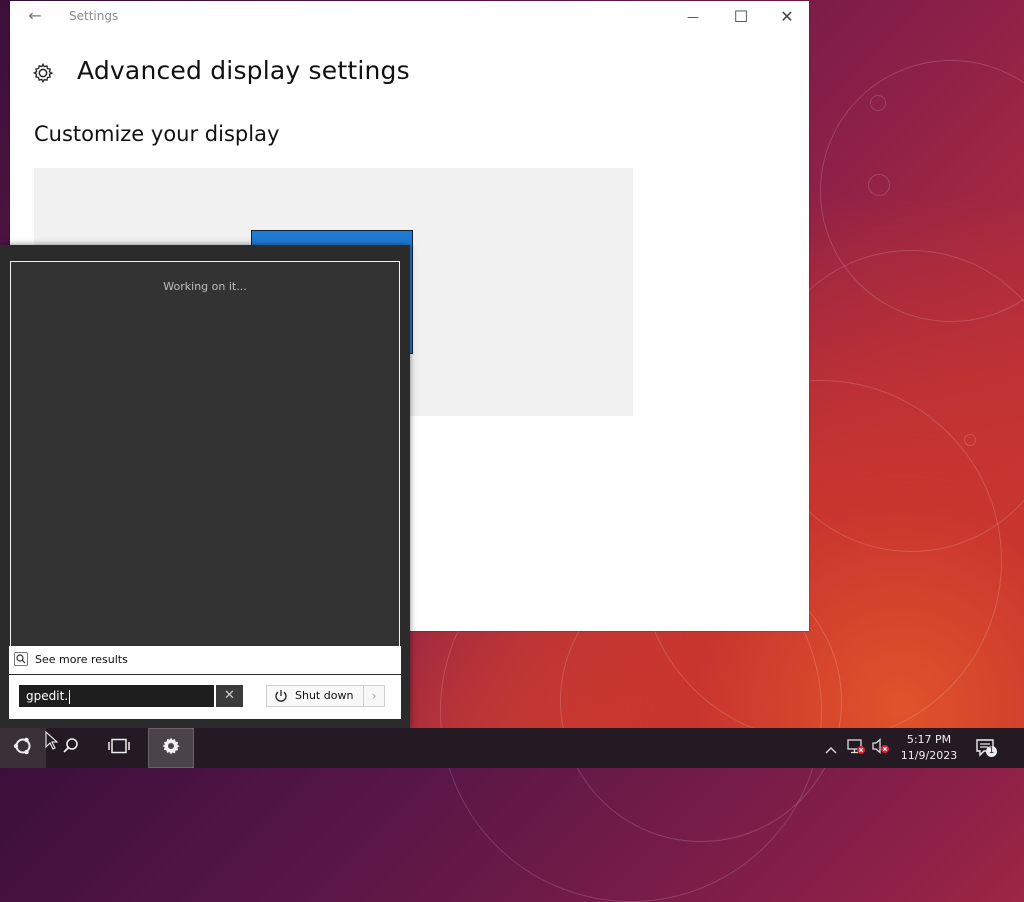 This screenshot has height=902, width=1024. I want to click on volume-button, so click(881, 748).